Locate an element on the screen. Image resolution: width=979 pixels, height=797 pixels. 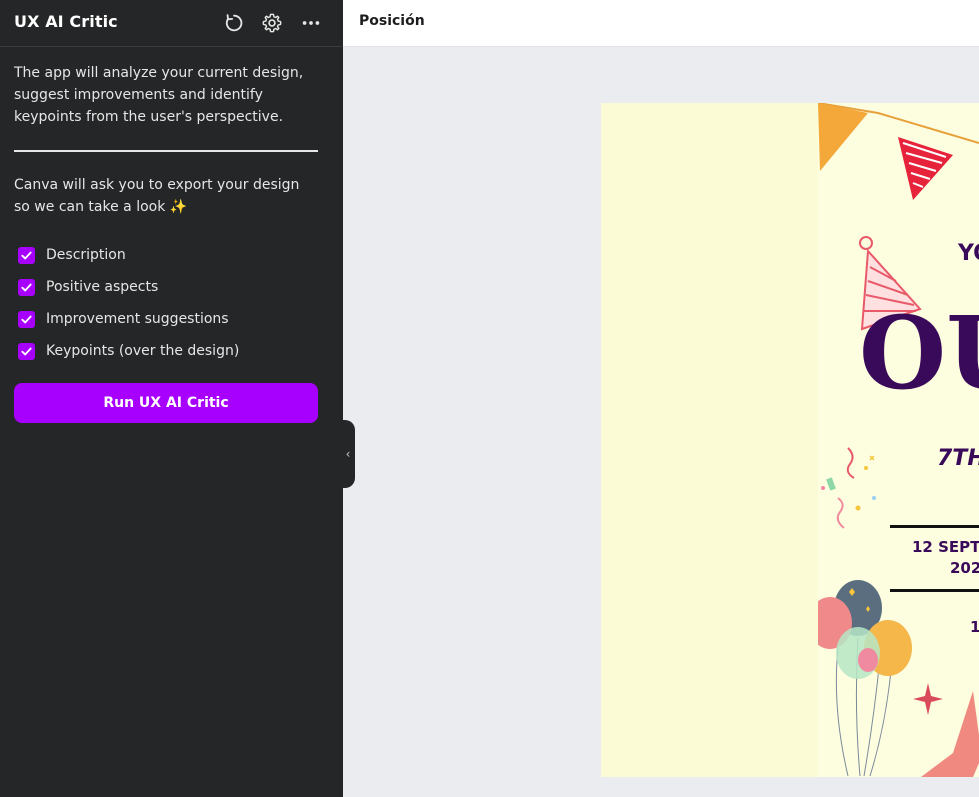
refresh-icon is located at coordinates (234, 23).